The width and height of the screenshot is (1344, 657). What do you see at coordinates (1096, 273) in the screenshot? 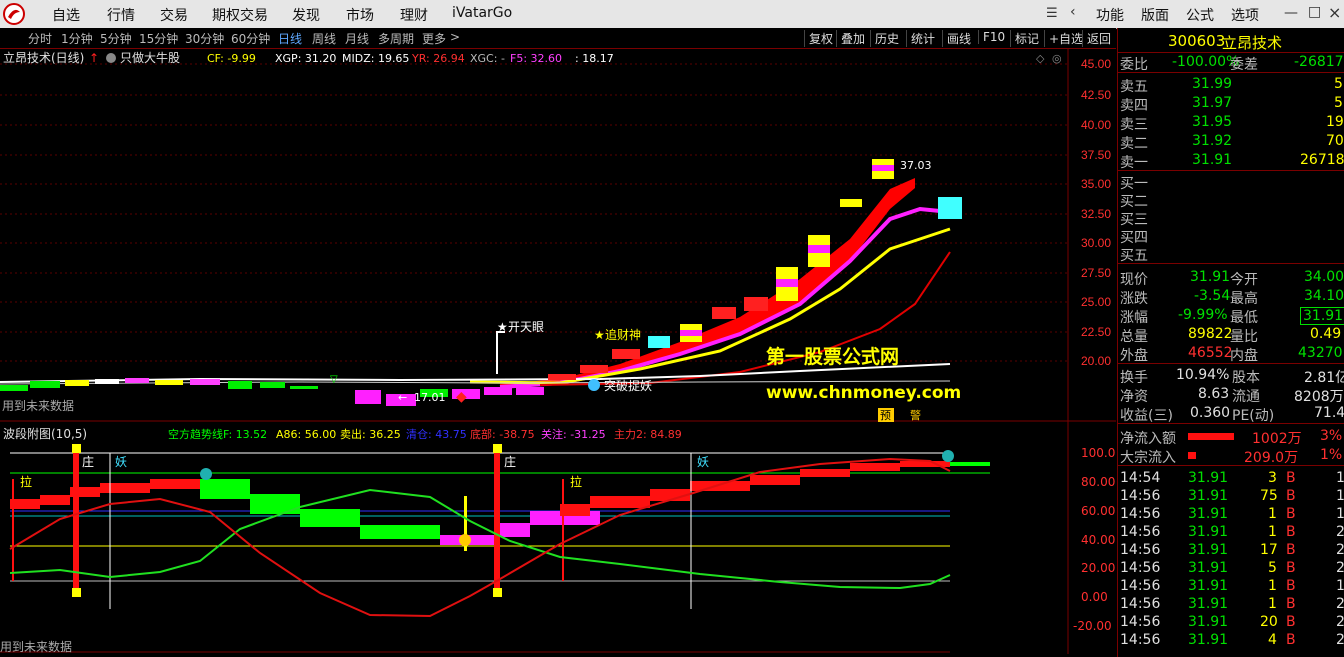
I see `ytick: 27.50` at bounding box center [1096, 273].